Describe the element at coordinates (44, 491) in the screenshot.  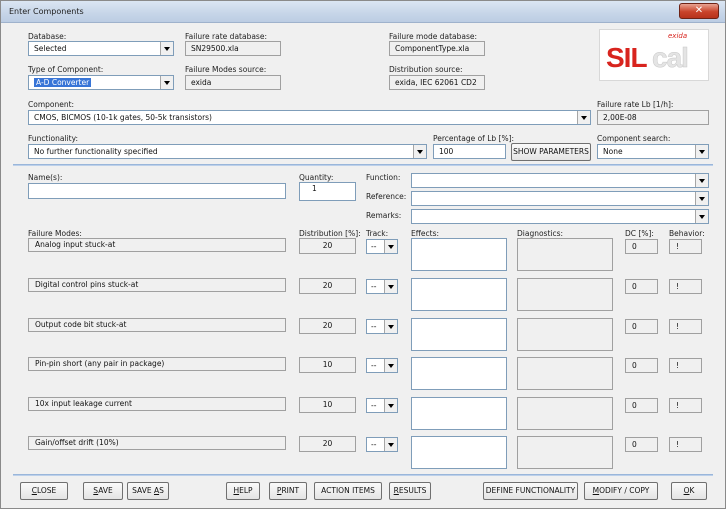
I see `close-button: CLOSE` at that location.